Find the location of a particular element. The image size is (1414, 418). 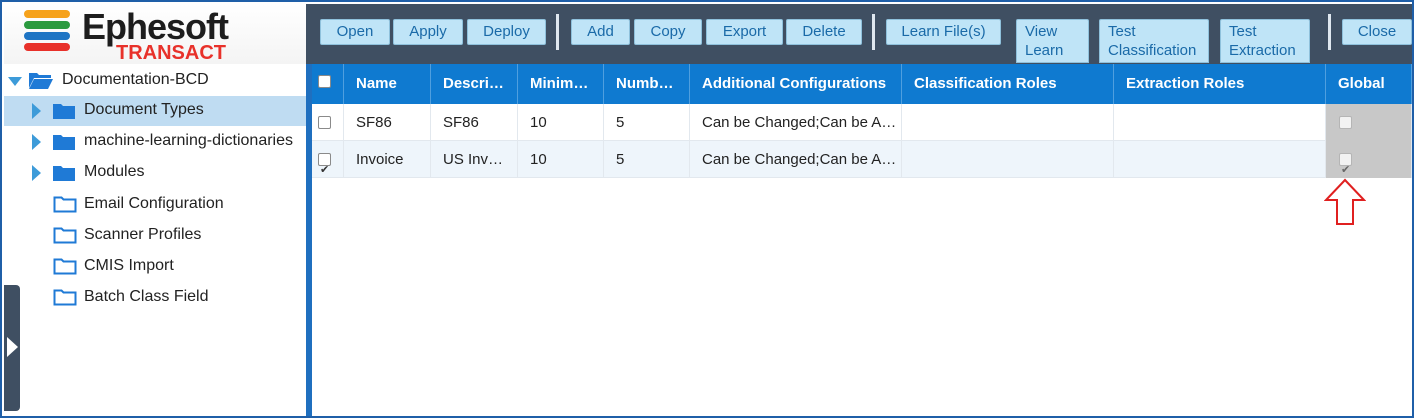

test-classification-label-line2: Classification is located at coordinates (1152, 50).